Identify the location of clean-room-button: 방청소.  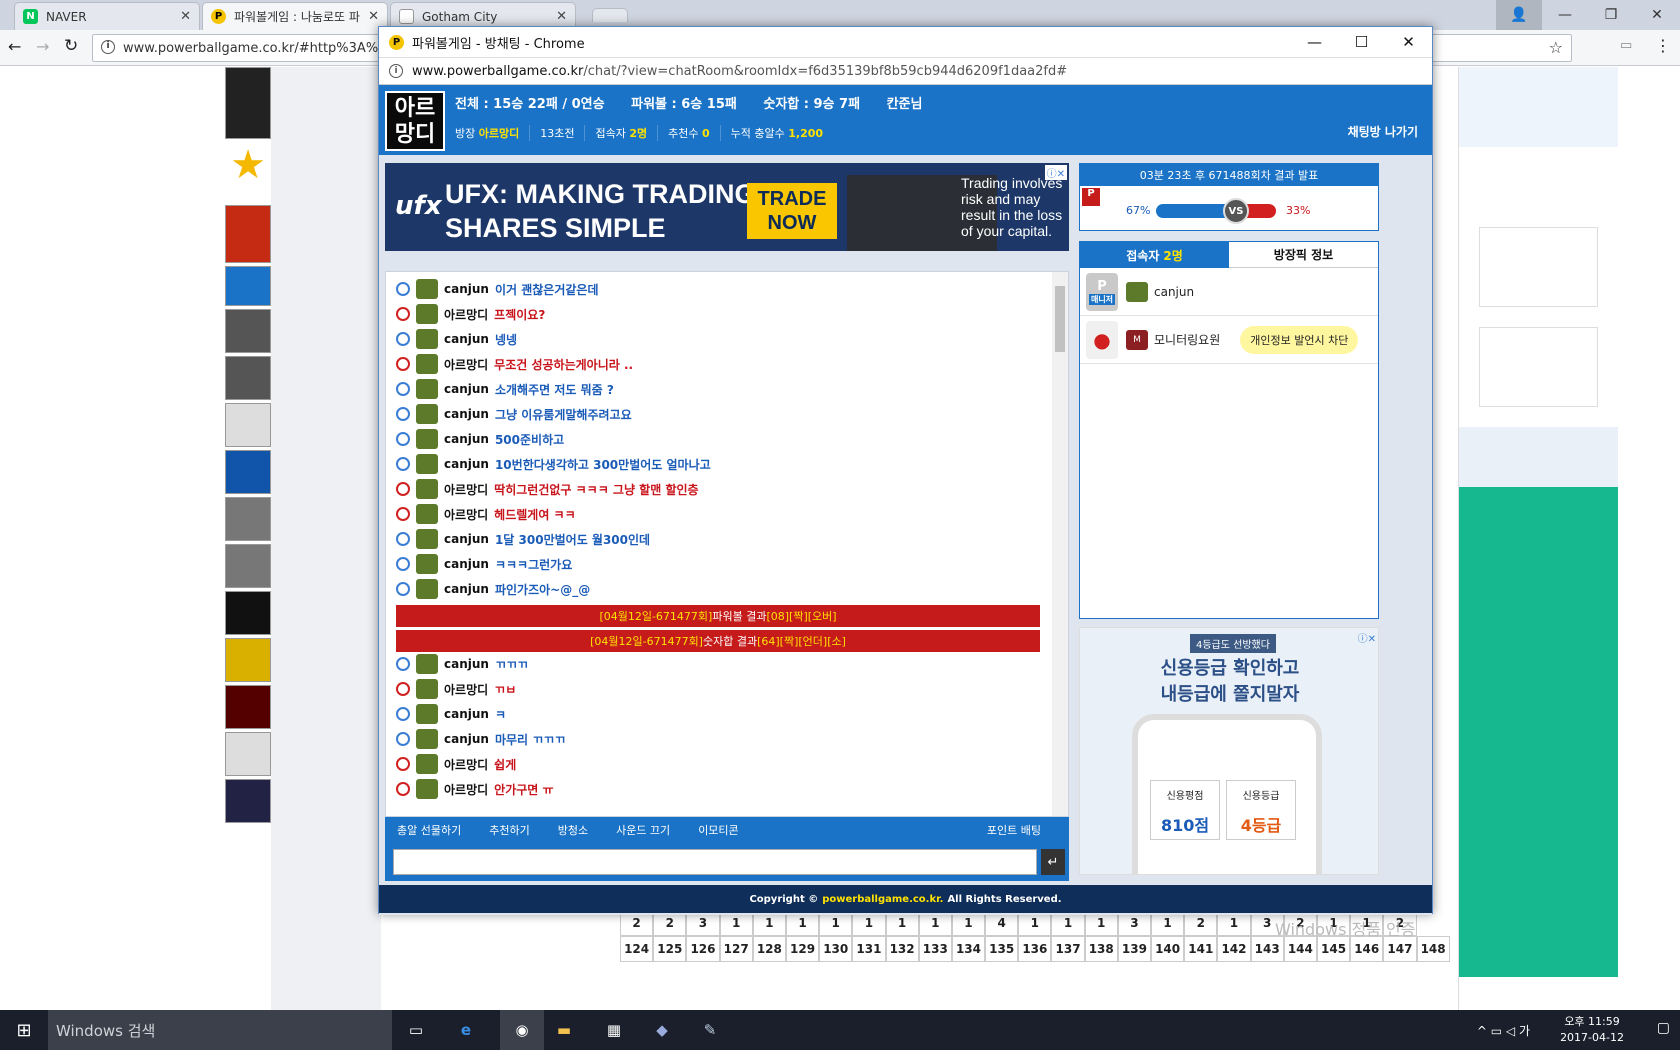
(573, 830).